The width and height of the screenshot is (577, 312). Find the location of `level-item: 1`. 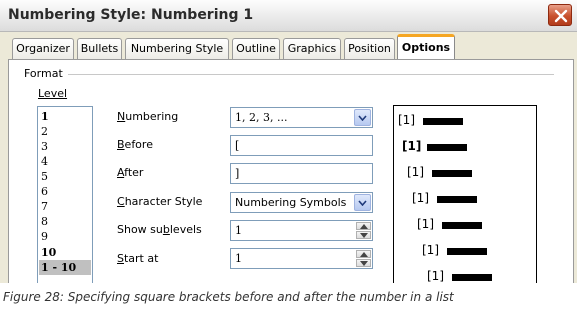

level-item: 1 is located at coordinates (65, 116).